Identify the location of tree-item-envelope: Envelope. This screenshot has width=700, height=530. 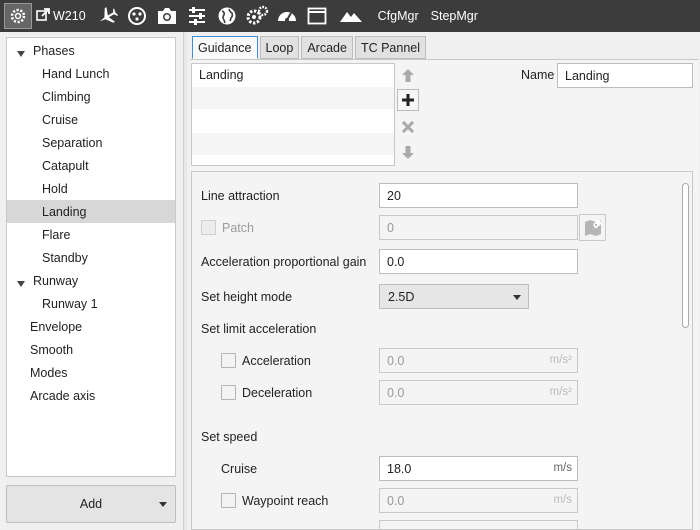
(91, 326).